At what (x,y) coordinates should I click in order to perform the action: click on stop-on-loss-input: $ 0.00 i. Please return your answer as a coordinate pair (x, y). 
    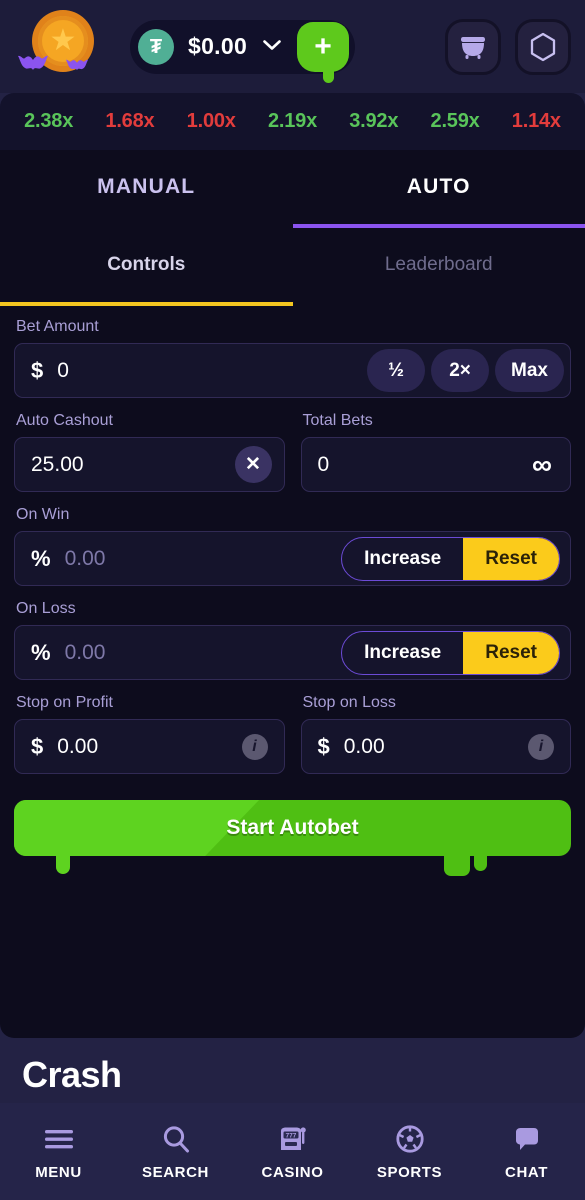
    Looking at the image, I should click on (435, 746).